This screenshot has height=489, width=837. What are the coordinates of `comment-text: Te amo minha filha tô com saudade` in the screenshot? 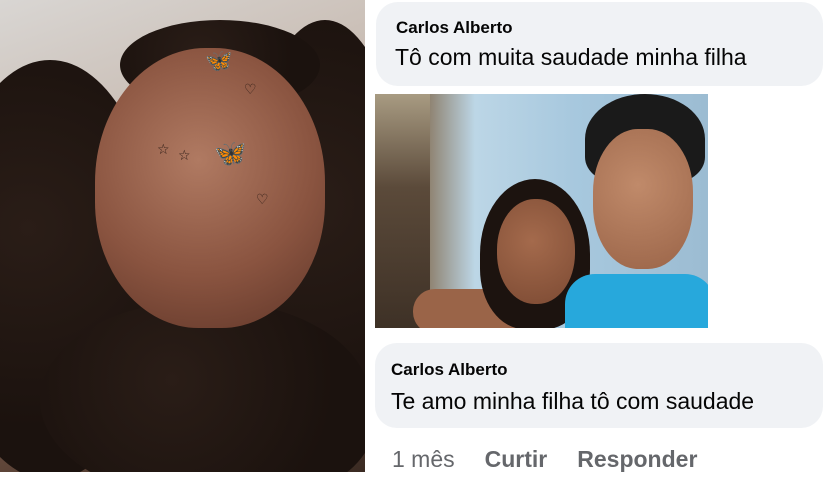 It's located at (573, 401).